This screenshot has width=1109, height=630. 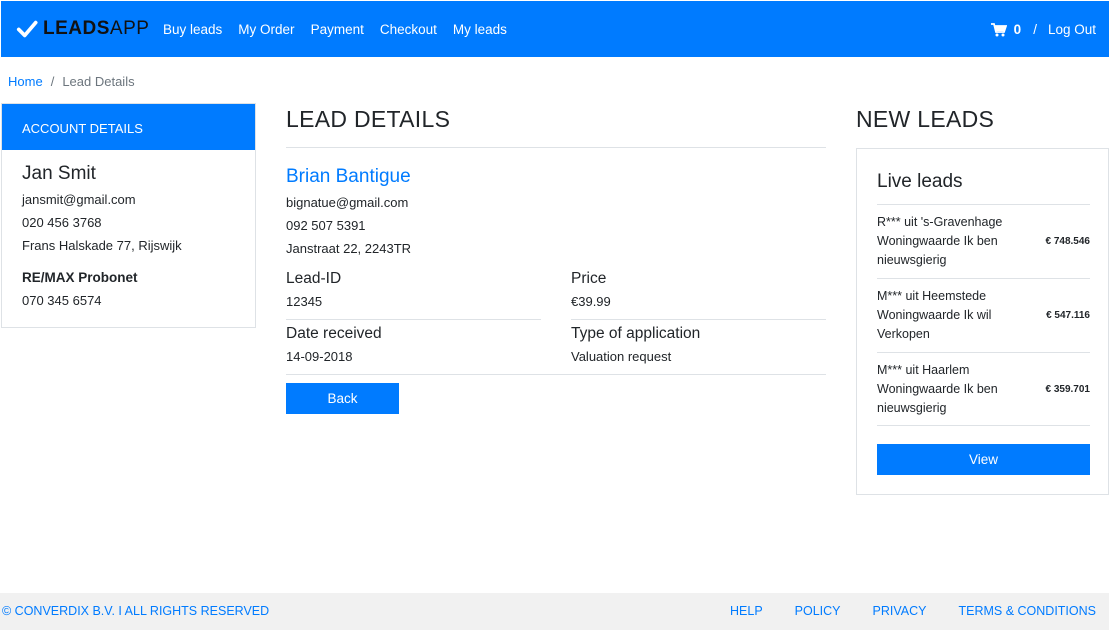 I want to click on footer-link-terms: TERMS & CONDITIONS, so click(x=1027, y=611).